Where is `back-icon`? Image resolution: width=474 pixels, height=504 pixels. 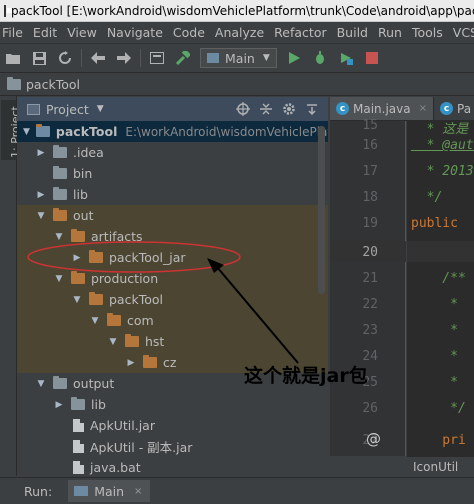 back-icon is located at coordinates (98, 58).